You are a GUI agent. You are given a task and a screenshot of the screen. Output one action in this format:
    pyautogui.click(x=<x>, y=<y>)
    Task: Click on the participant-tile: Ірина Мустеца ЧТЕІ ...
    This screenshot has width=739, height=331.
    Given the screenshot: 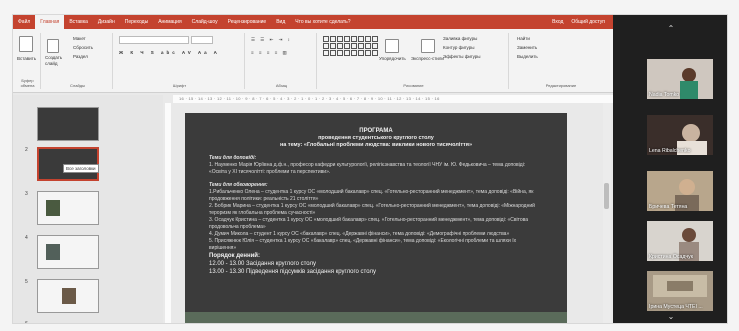 What is the action you would take?
    pyautogui.click(x=680, y=291)
    